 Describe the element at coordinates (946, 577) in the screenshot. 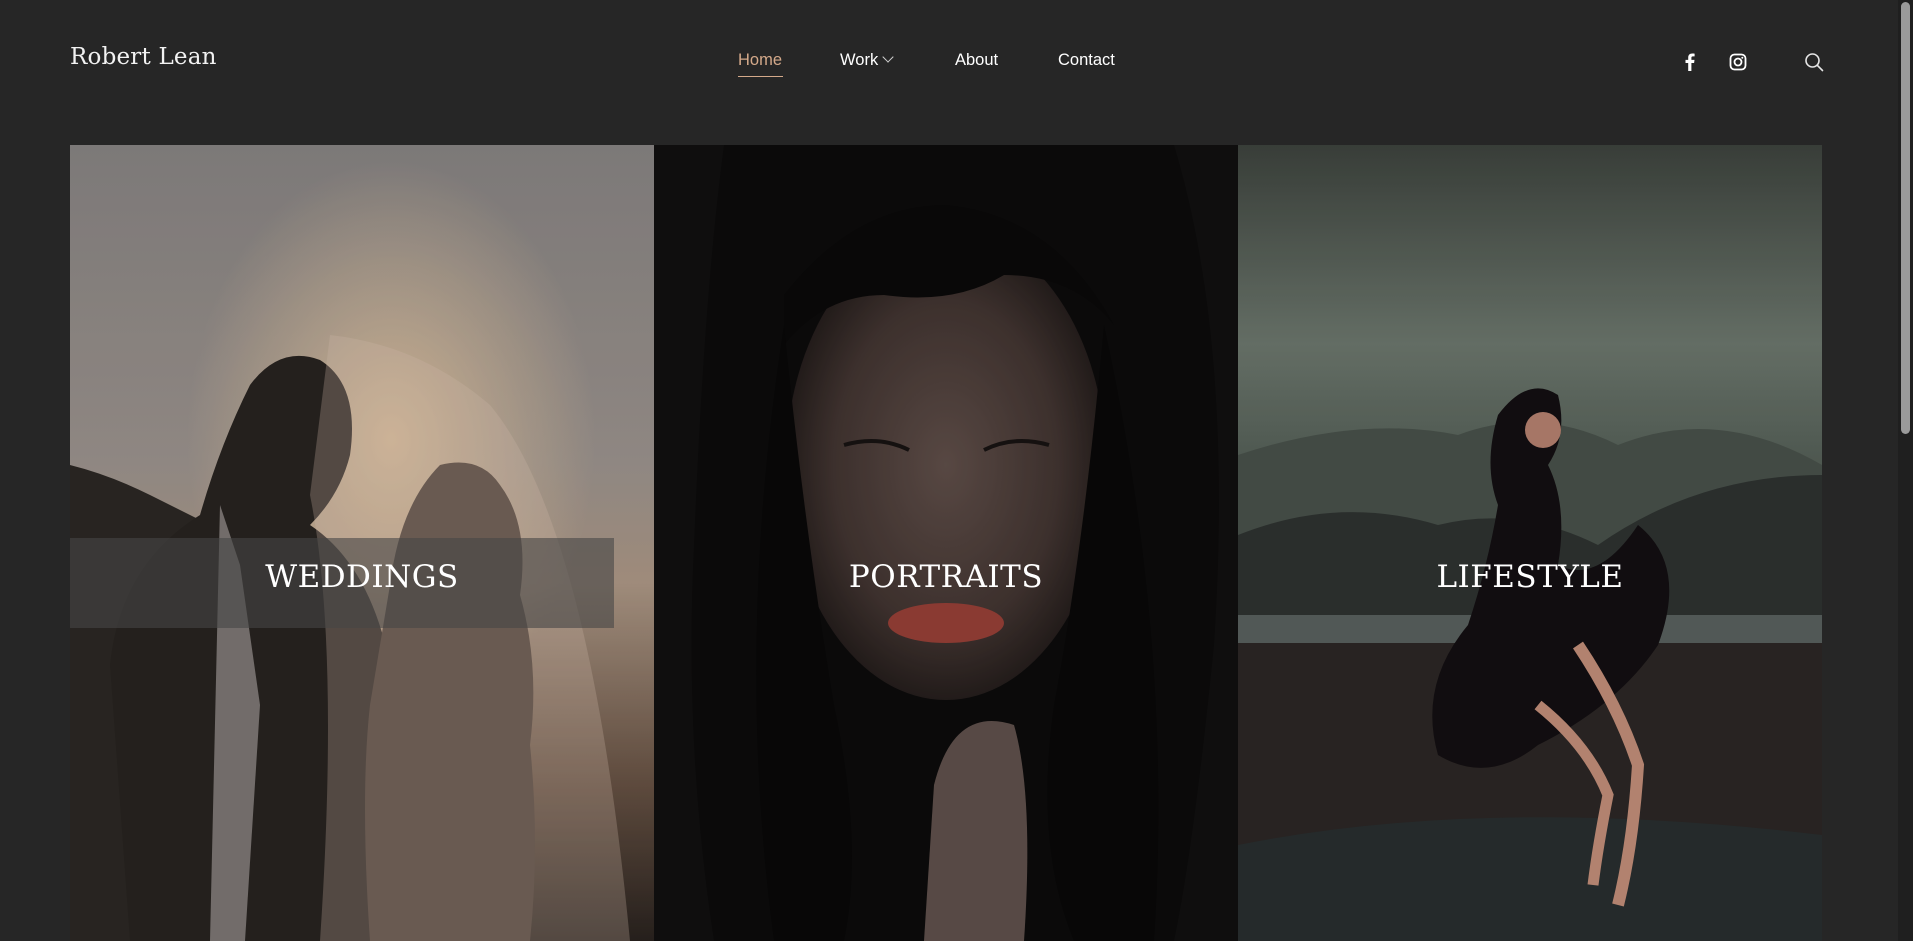

I see `gallery-label-portraits: PORTRAITS` at that location.